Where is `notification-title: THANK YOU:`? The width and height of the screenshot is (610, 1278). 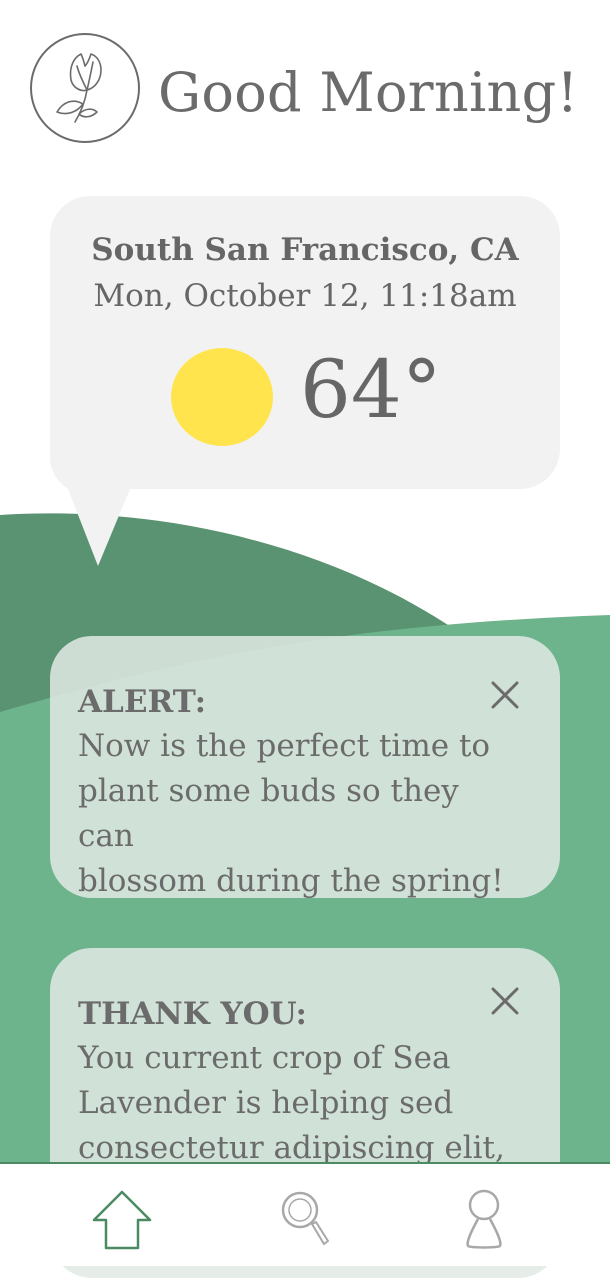 notification-title: THANK YOU: is located at coordinates (192, 1014).